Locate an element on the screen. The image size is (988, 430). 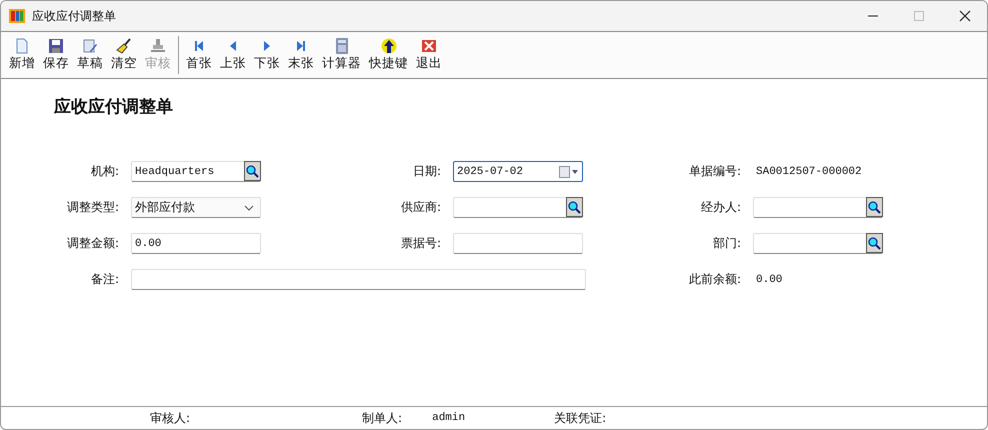
calendar-dropdown-icon is located at coordinates (569, 172).